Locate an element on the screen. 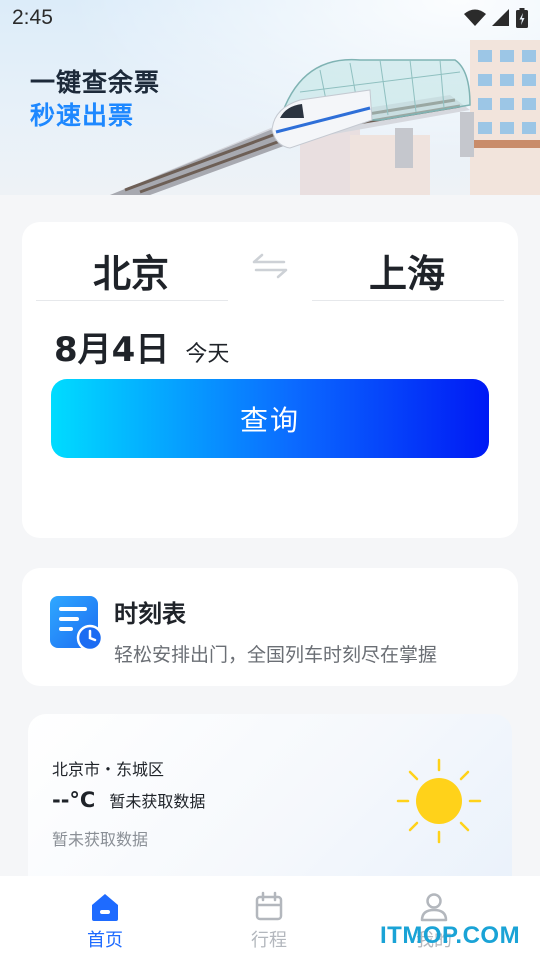 The image size is (540, 960). weather-location: 北京市・东城区 is located at coordinates (108, 769).